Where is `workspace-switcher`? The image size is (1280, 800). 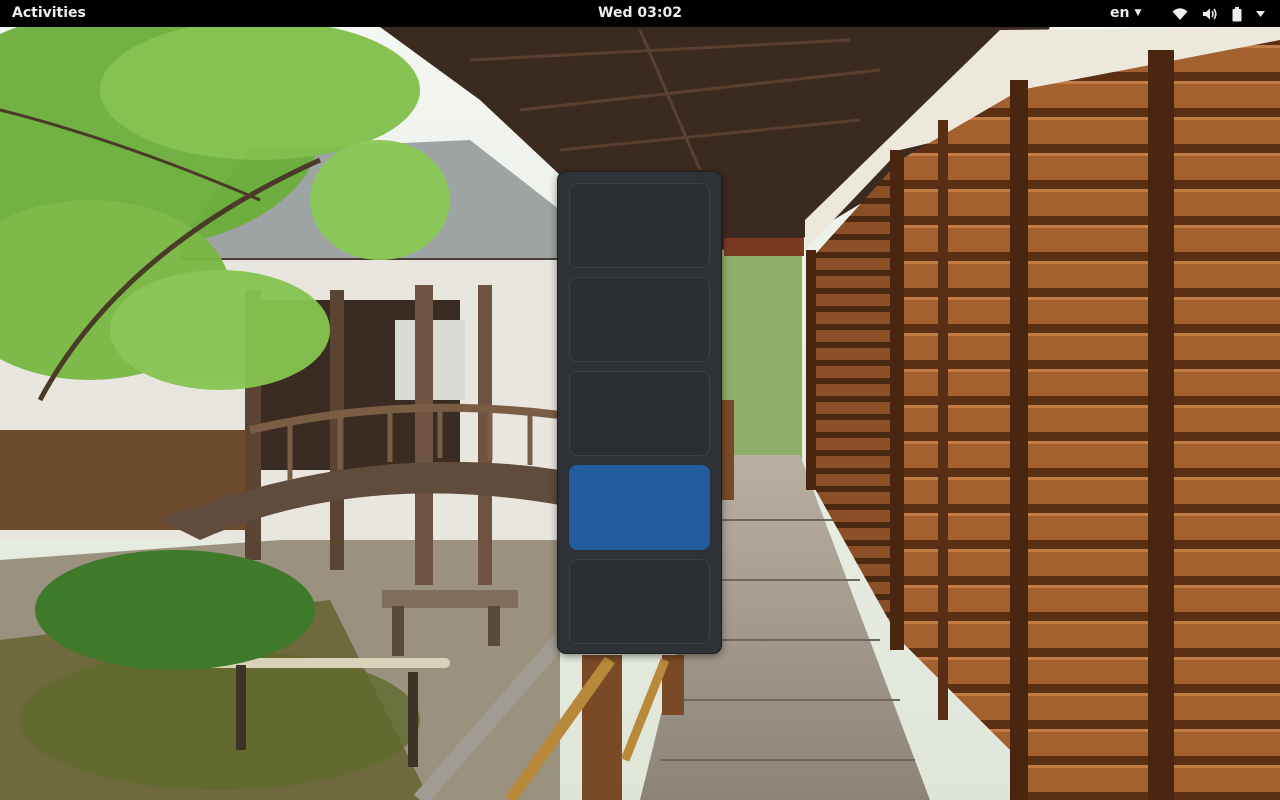 workspace-switcher is located at coordinates (639, 412).